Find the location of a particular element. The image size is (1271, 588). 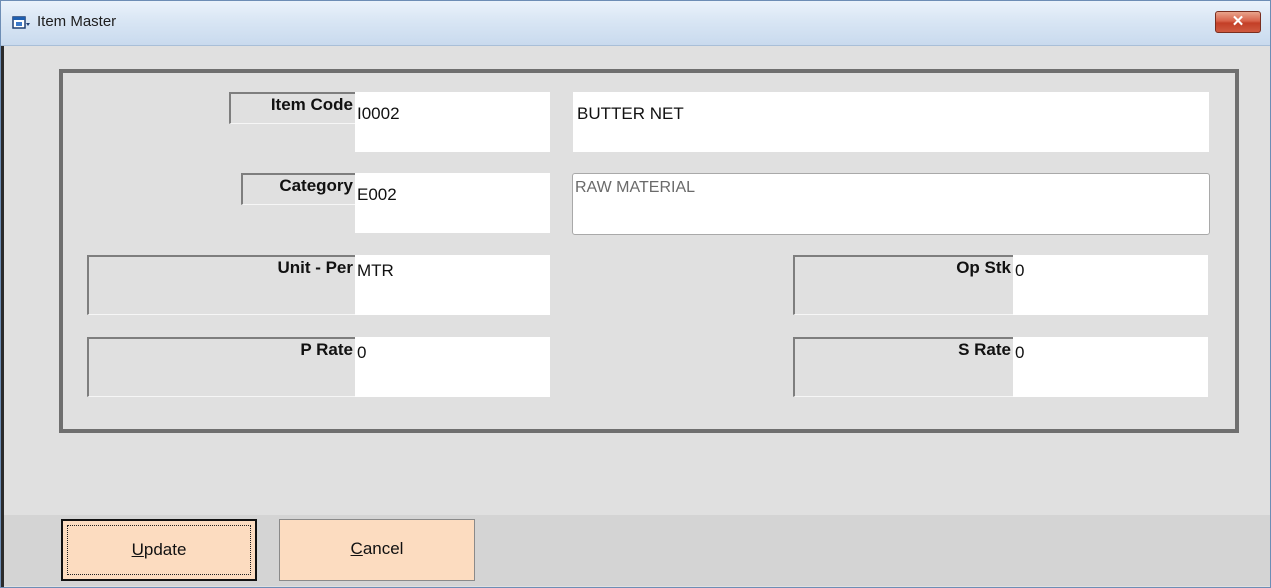

cancel-accelerator: C is located at coordinates (356, 548).